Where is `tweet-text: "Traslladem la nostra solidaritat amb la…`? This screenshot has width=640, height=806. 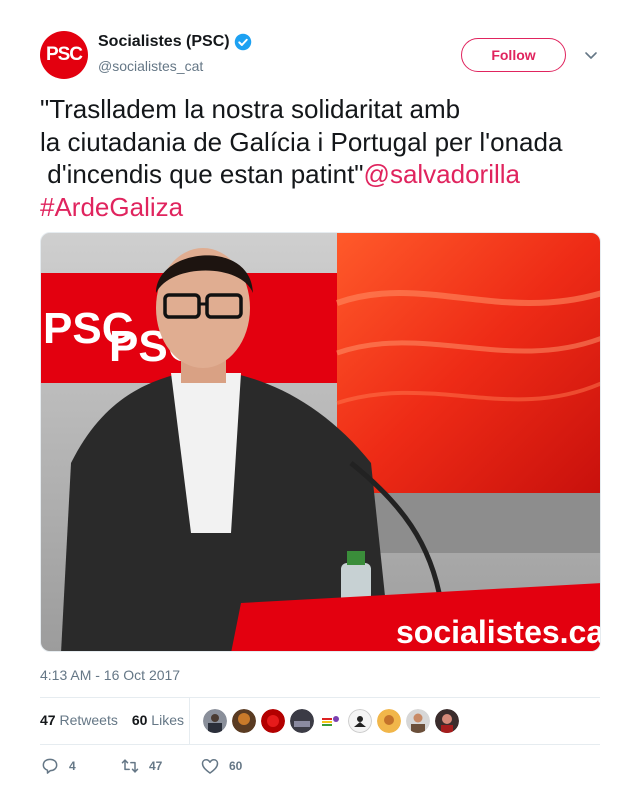
tweet-text: "Traslladem la nostra solidaritat amb la… is located at coordinates (322, 158).